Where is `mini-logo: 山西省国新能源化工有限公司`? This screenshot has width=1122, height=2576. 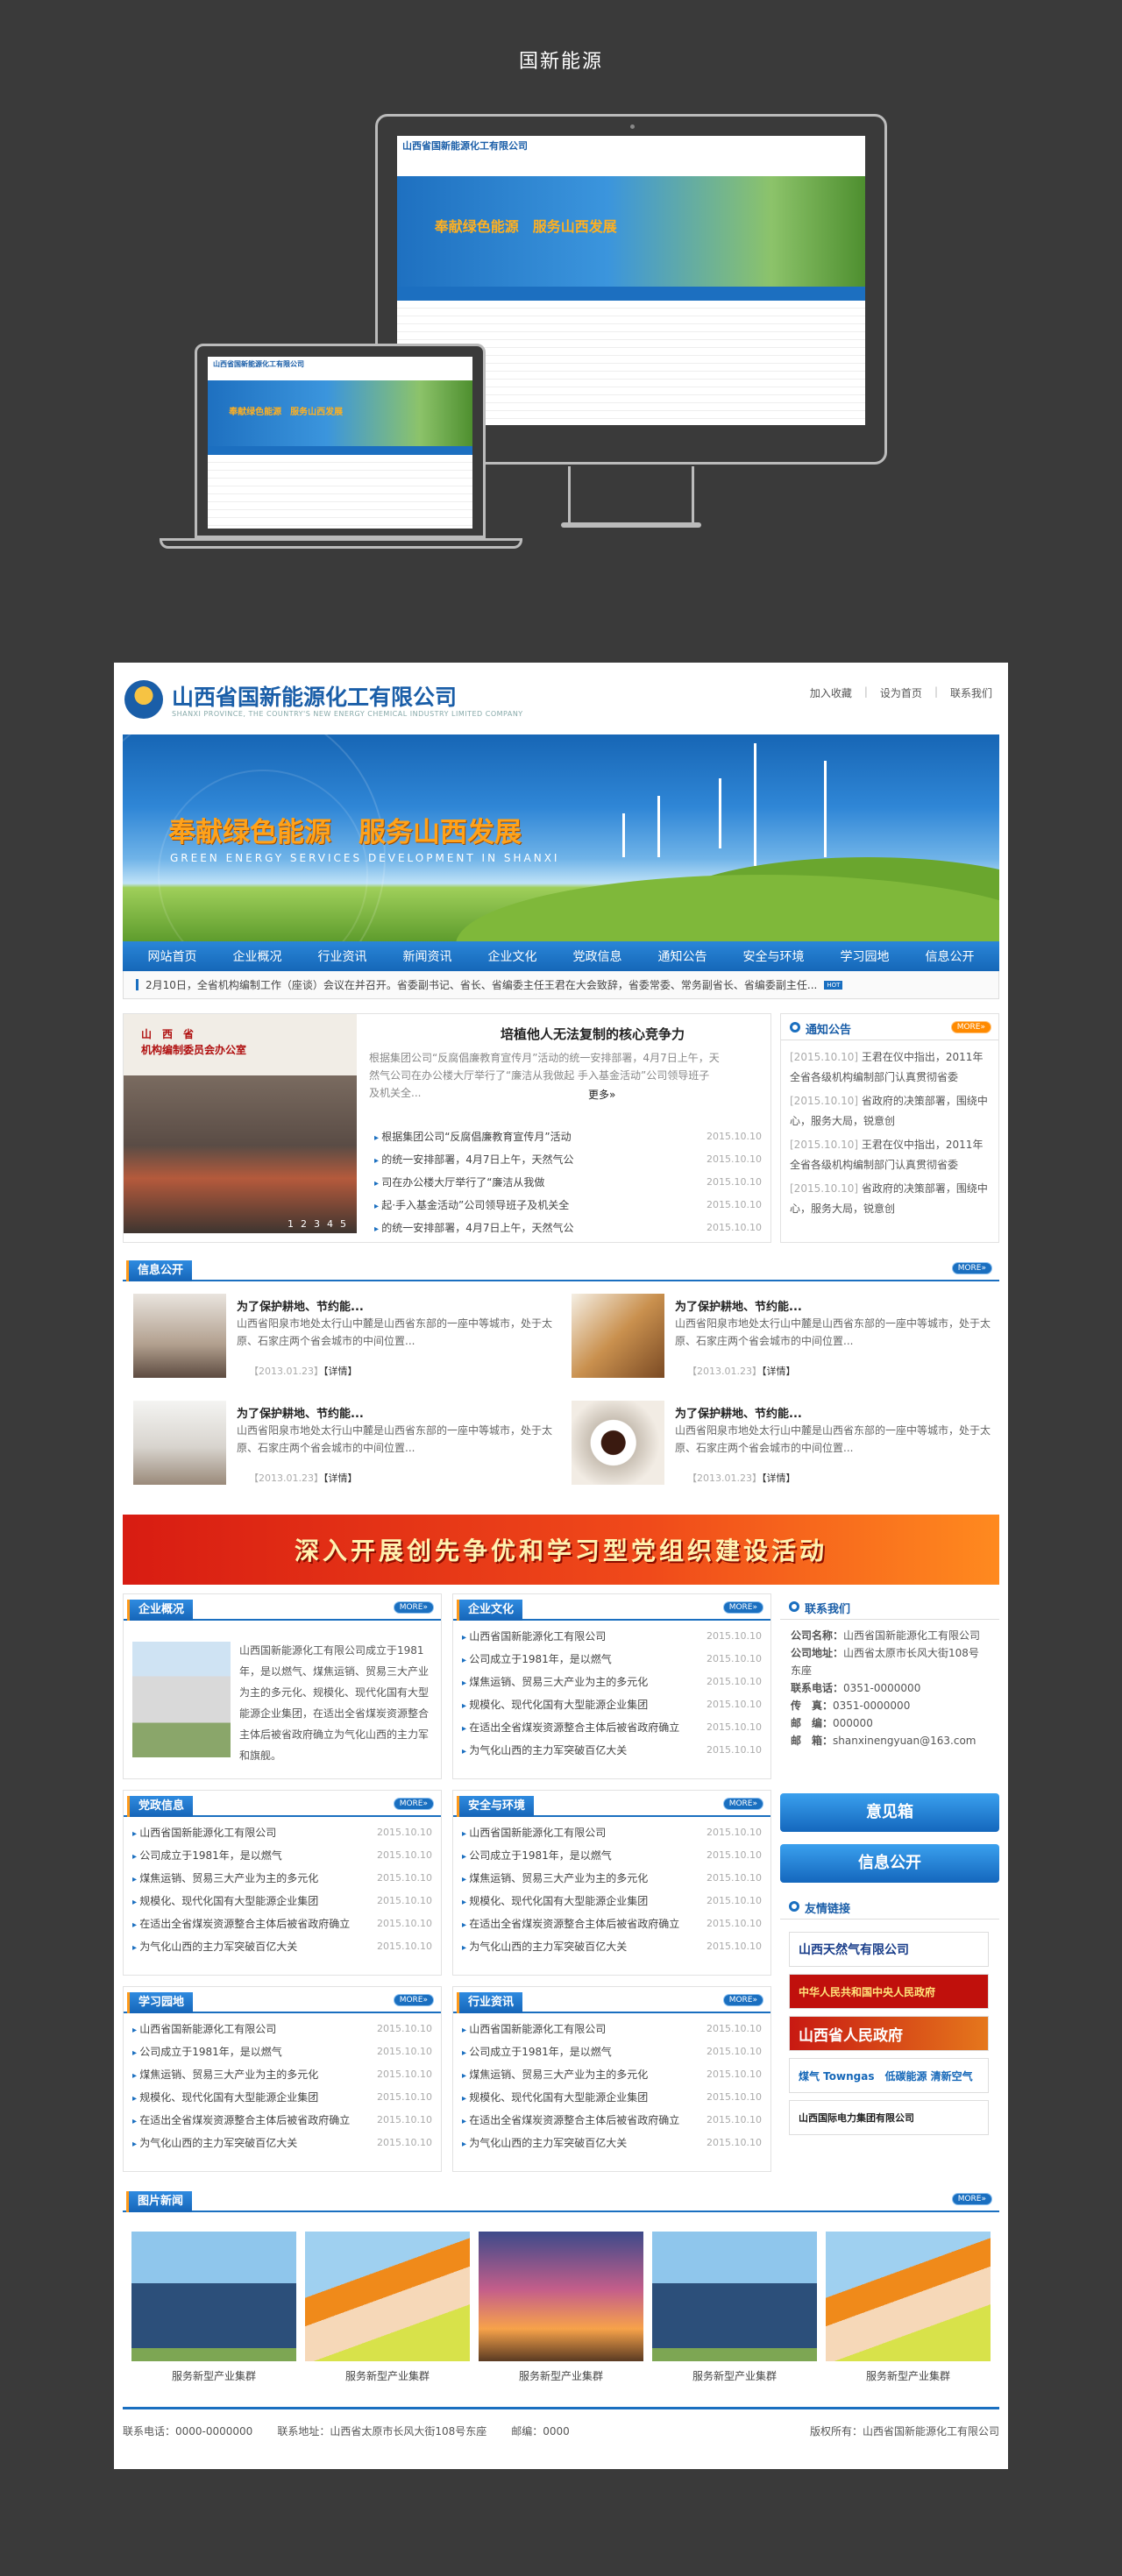 mini-logo: 山西省国新能源化工有限公司 is located at coordinates (340, 369).